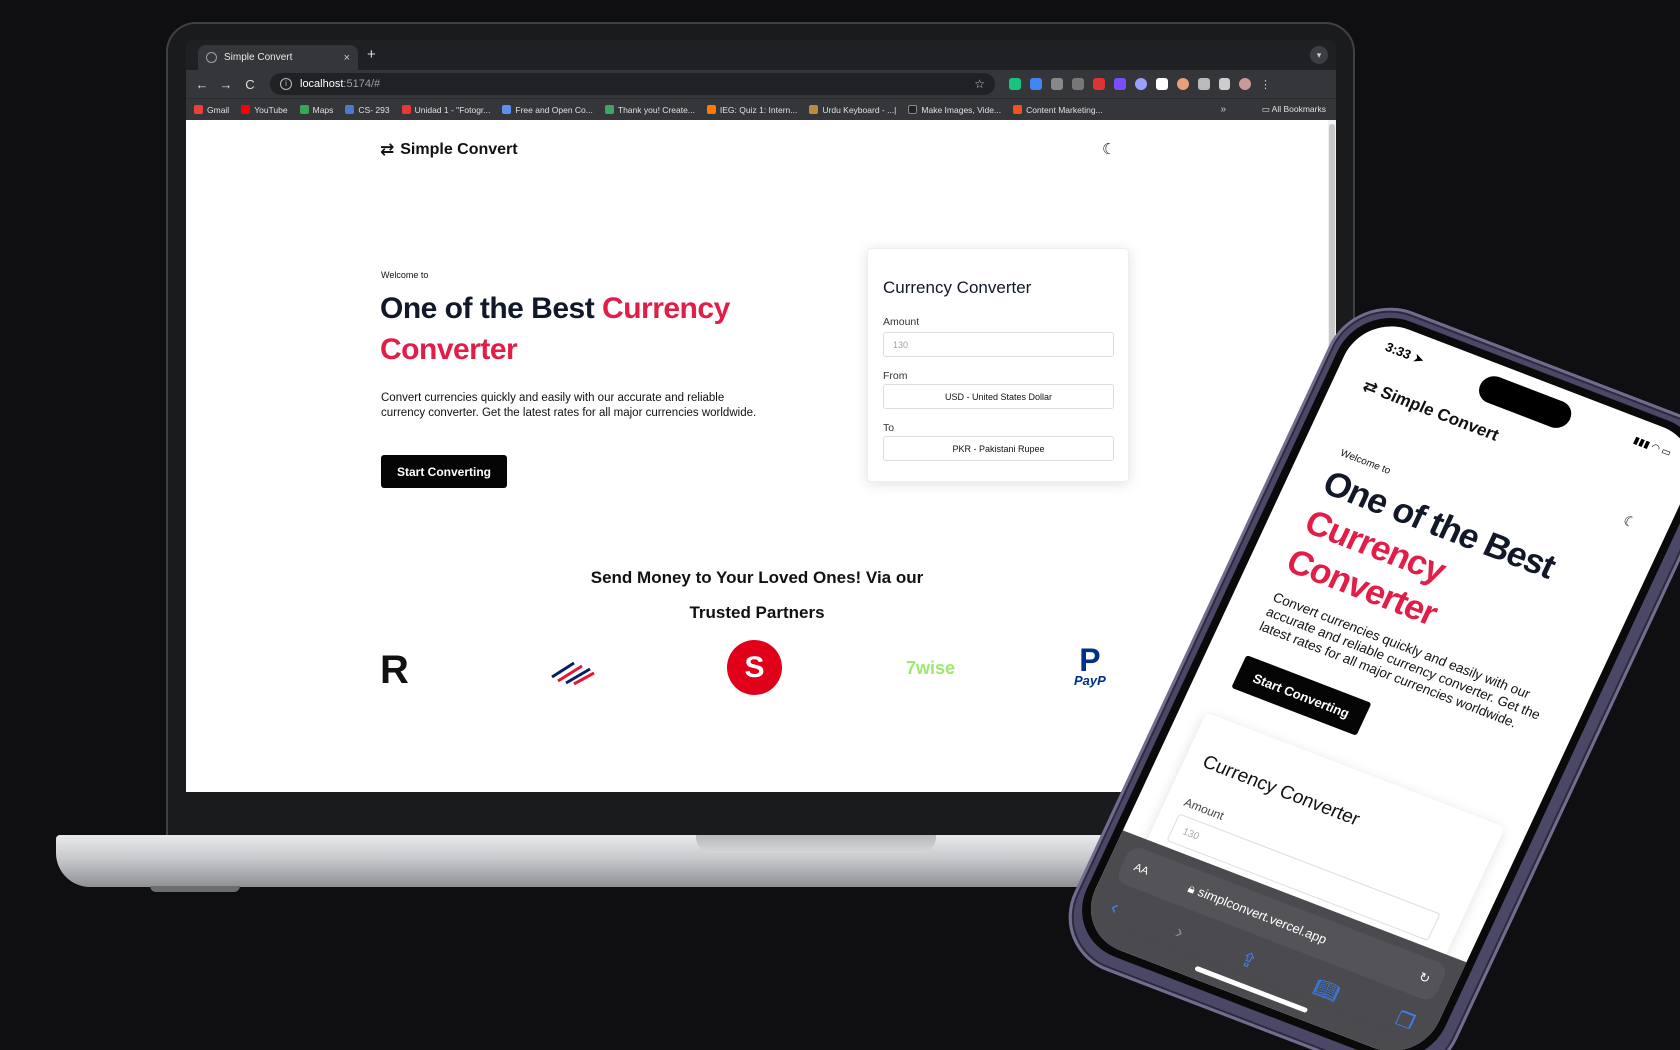  I want to click on tab-search-icon: ▾, so click(1319, 55).